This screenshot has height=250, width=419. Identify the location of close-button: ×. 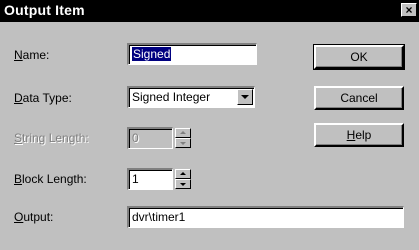
(409, 10).